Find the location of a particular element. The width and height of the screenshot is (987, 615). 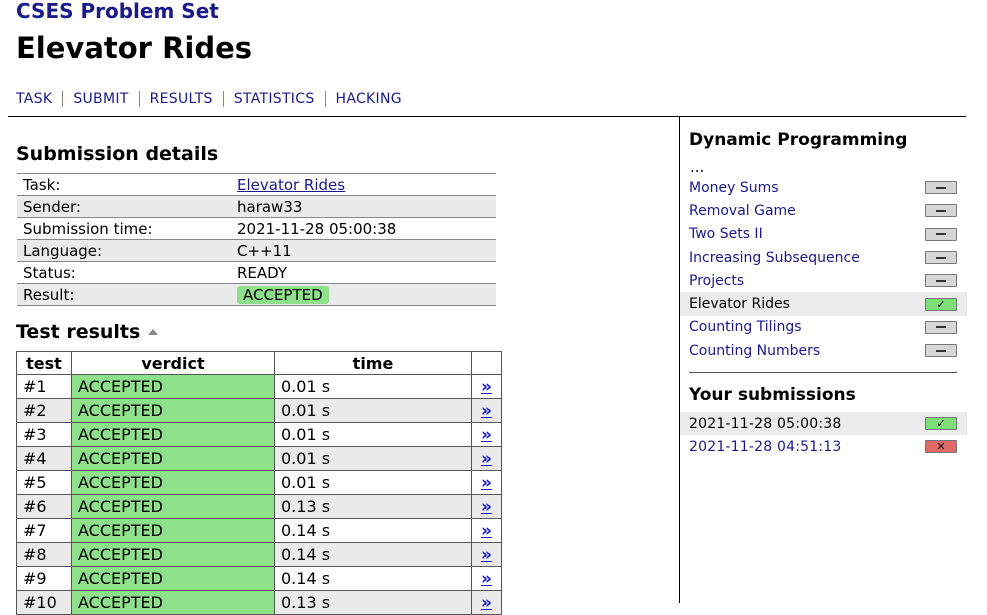

collapse-arrow-icon is located at coordinates (153, 332).